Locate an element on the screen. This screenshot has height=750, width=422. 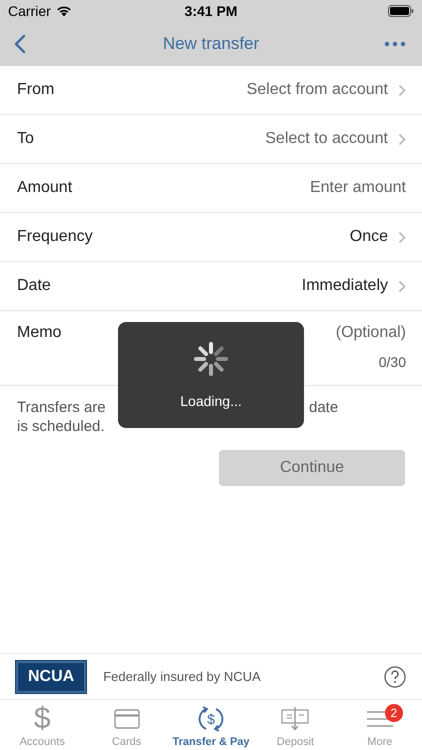
carrier-name: Carrier is located at coordinates (29, 11).